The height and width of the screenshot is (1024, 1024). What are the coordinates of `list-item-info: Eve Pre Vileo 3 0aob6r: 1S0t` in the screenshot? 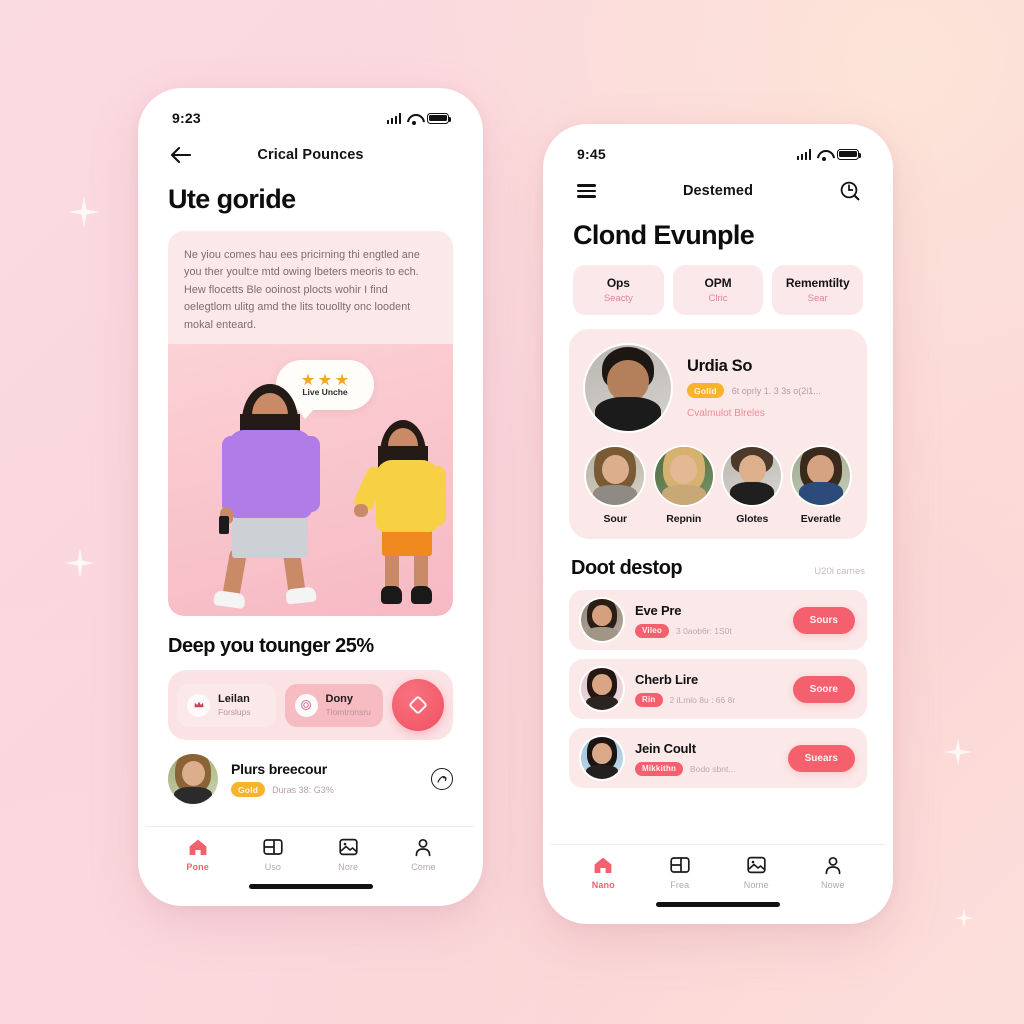 It's located at (708, 620).